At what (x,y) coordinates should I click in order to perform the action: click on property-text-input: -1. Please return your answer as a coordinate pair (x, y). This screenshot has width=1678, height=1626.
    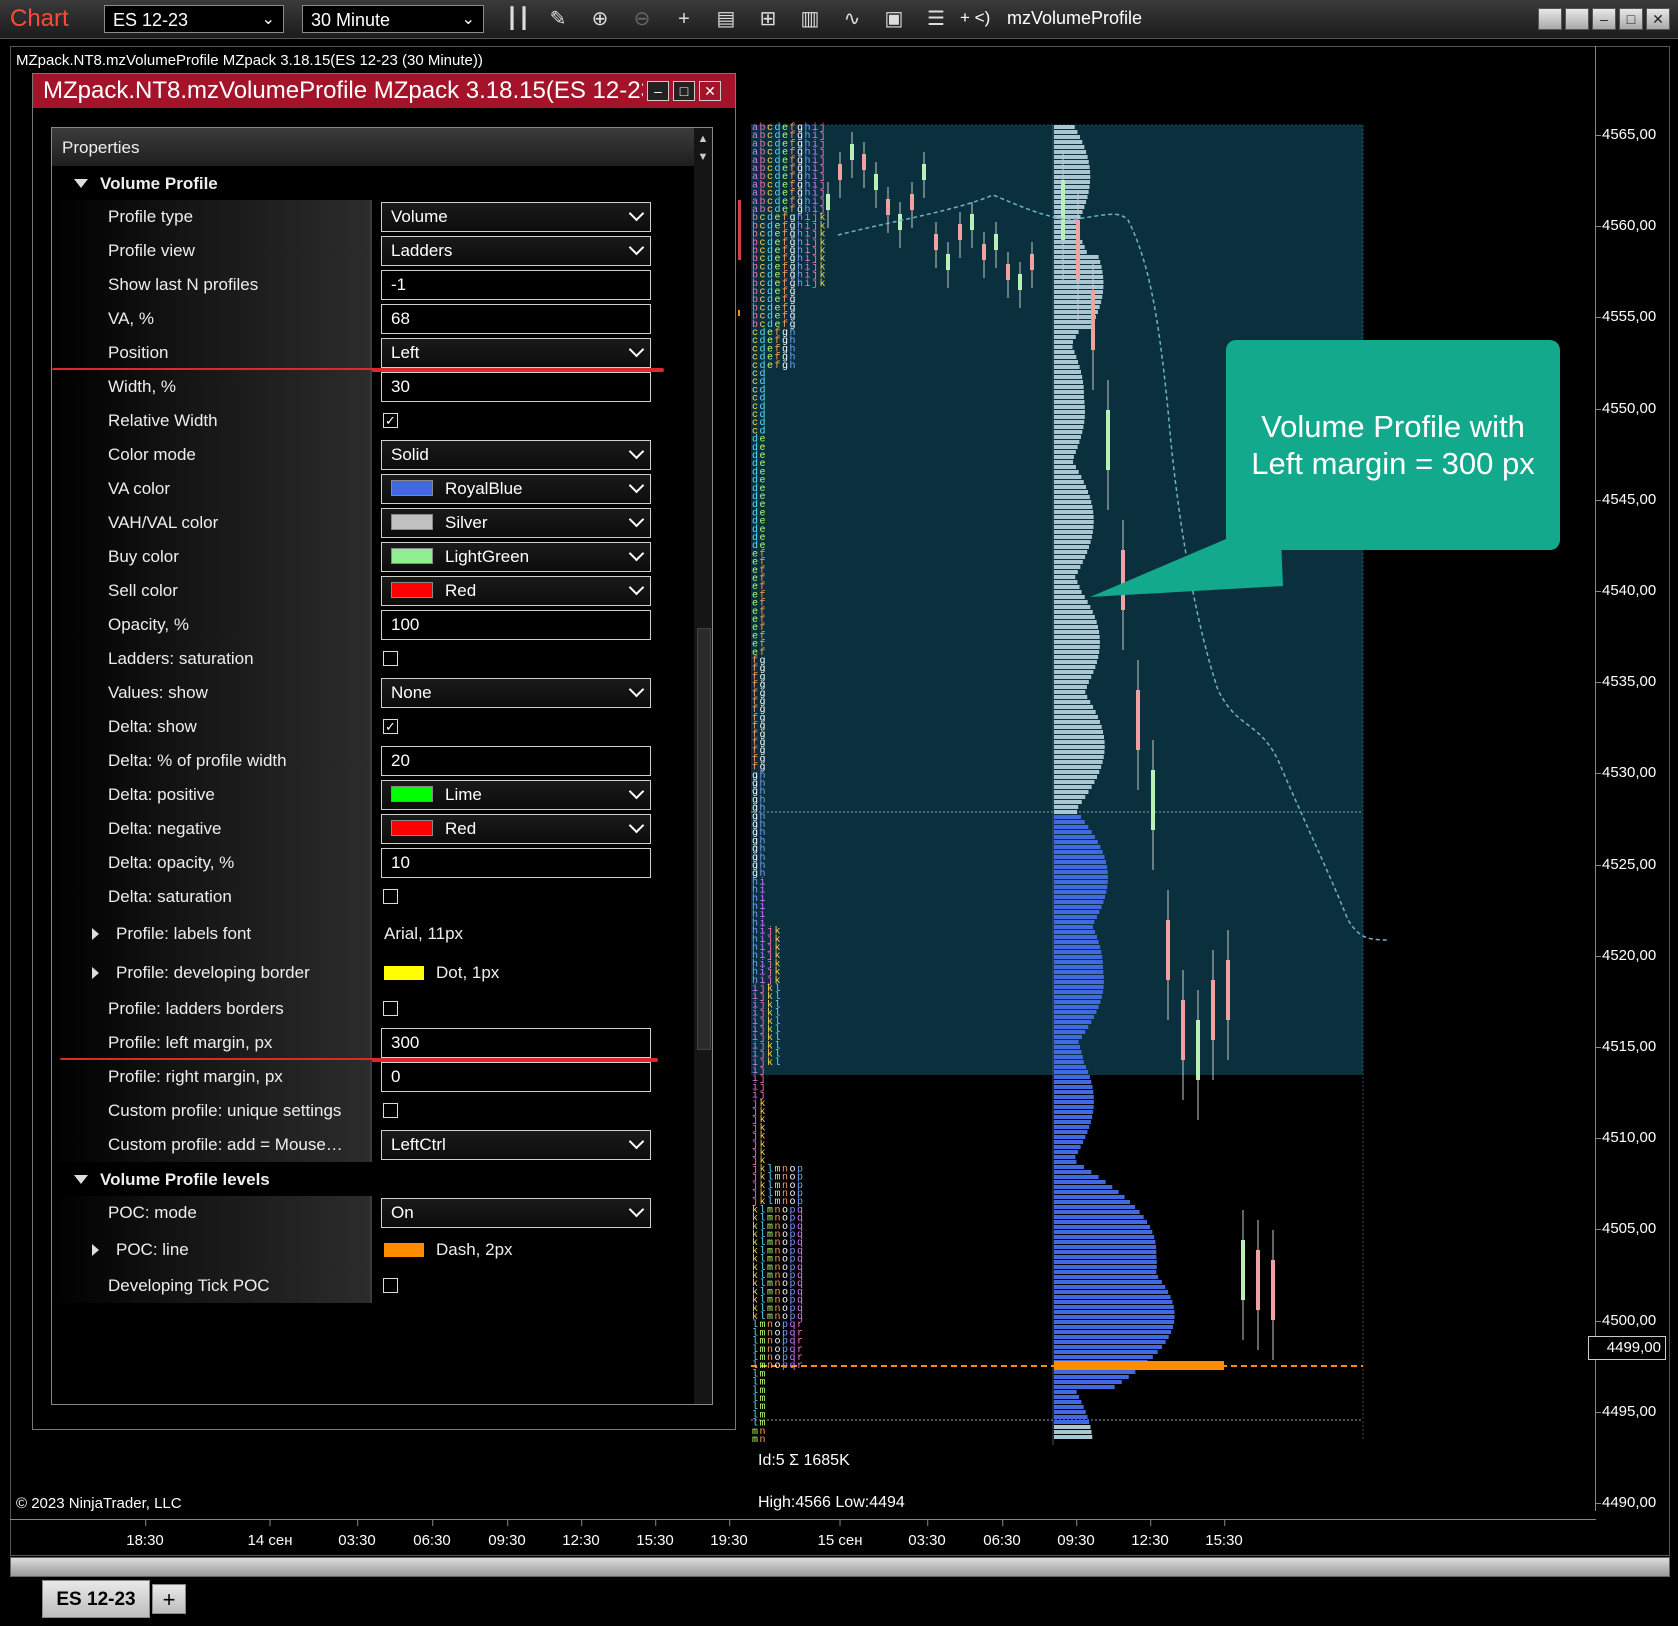
    Looking at the image, I should click on (516, 285).